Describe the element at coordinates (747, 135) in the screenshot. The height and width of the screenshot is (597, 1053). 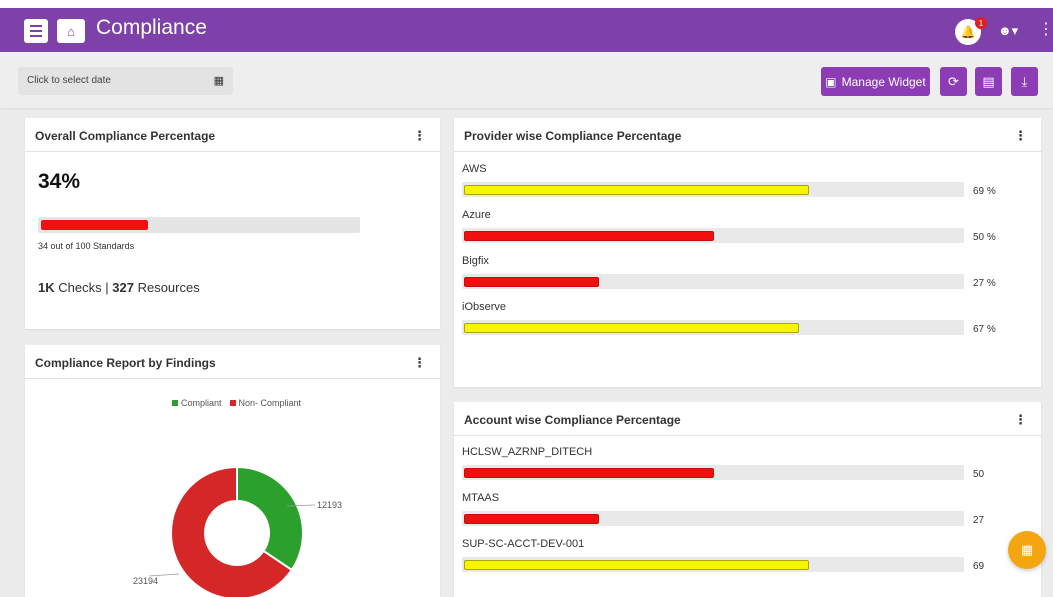
I see `card-header: Provider wise Compliance Percentage ⋮` at that location.